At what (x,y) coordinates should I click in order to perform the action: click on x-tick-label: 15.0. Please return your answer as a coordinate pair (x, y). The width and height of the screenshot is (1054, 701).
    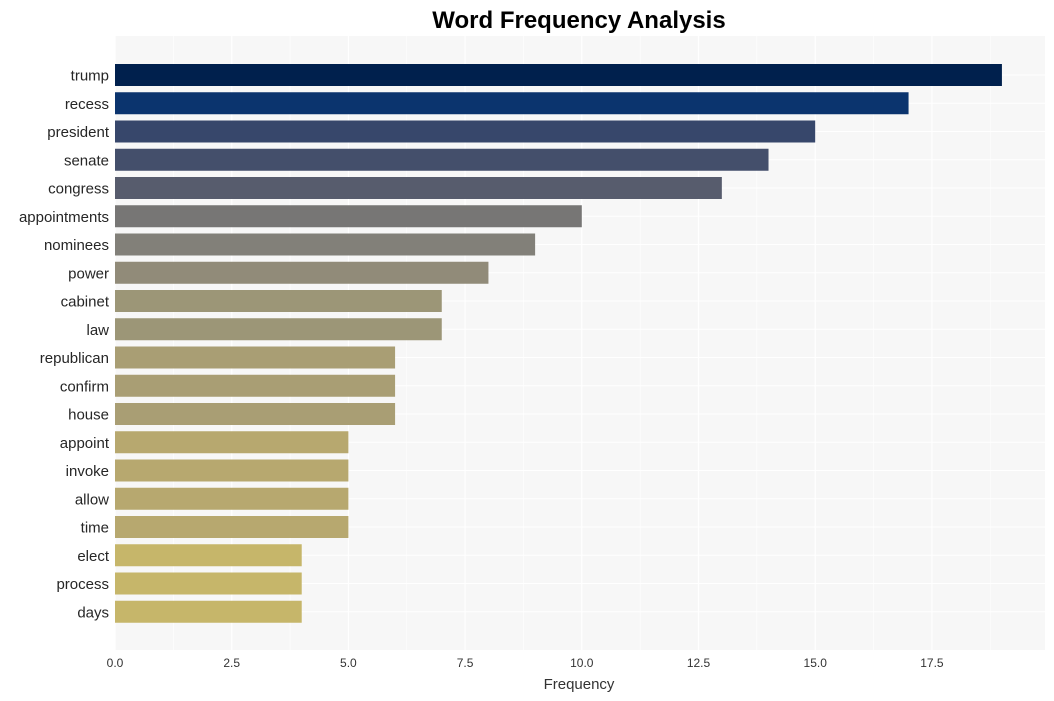
    Looking at the image, I should click on (816, 663).